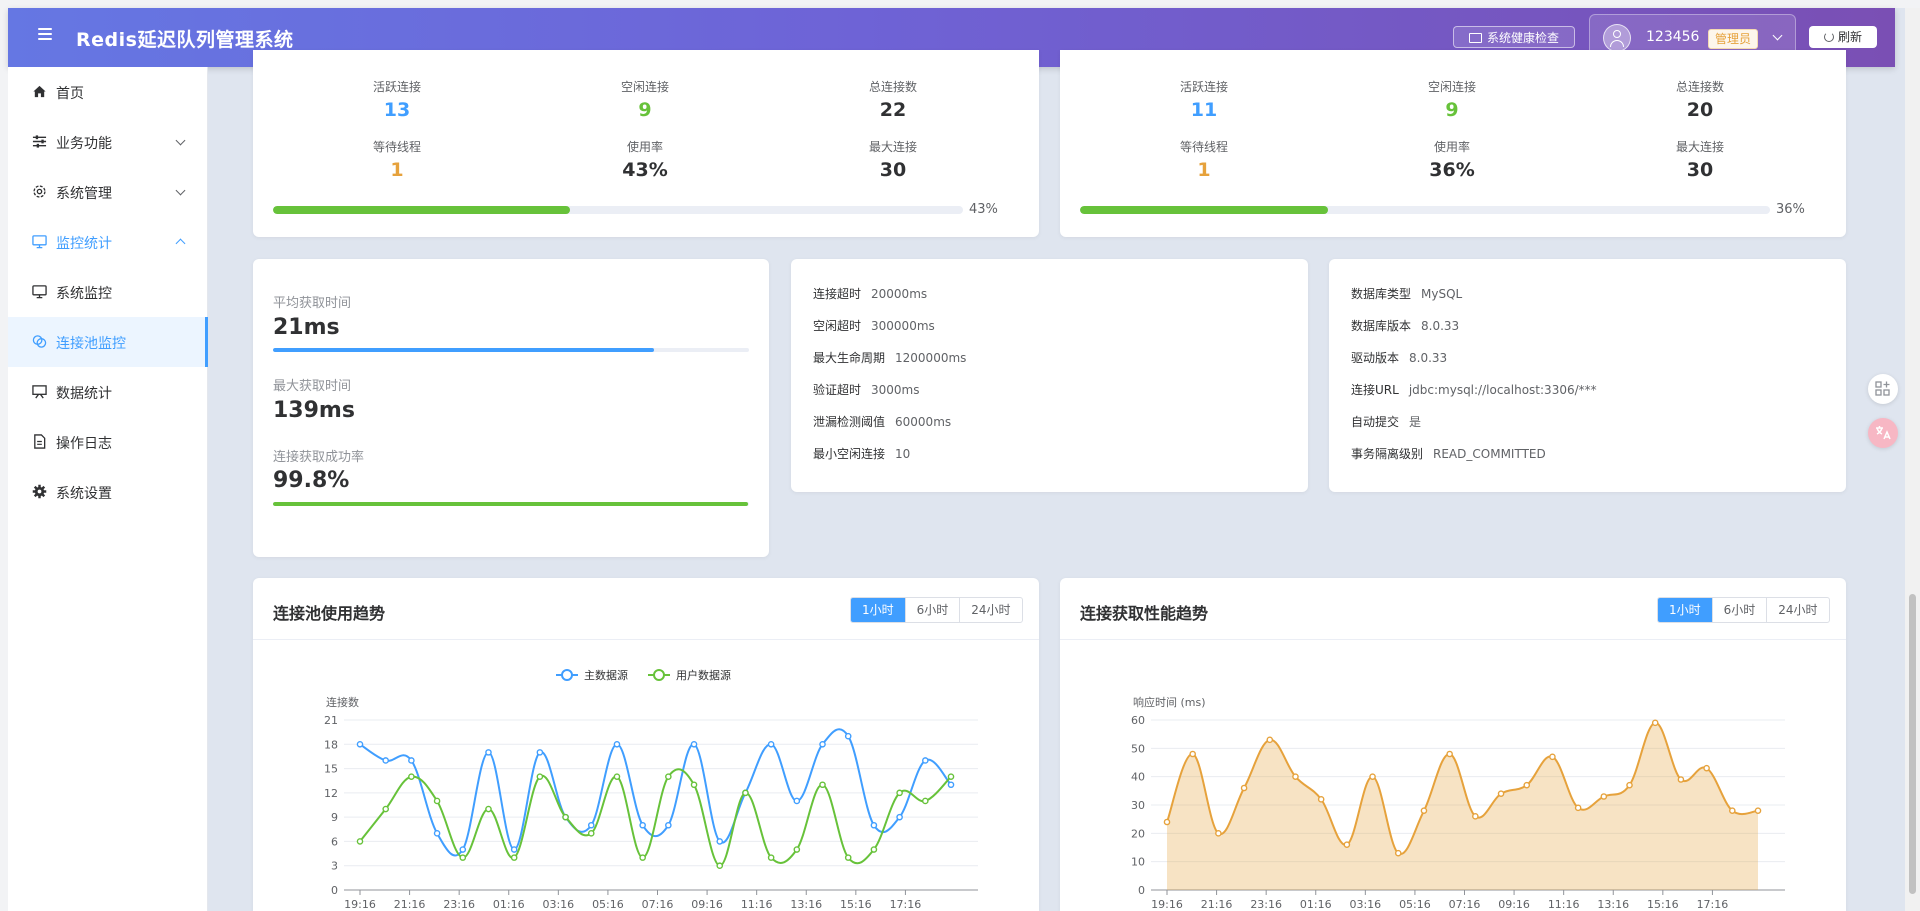 The image size is (1920, 911). I want to click on avg-acquire-time-label: 平均获取时间, so click(312, 303).